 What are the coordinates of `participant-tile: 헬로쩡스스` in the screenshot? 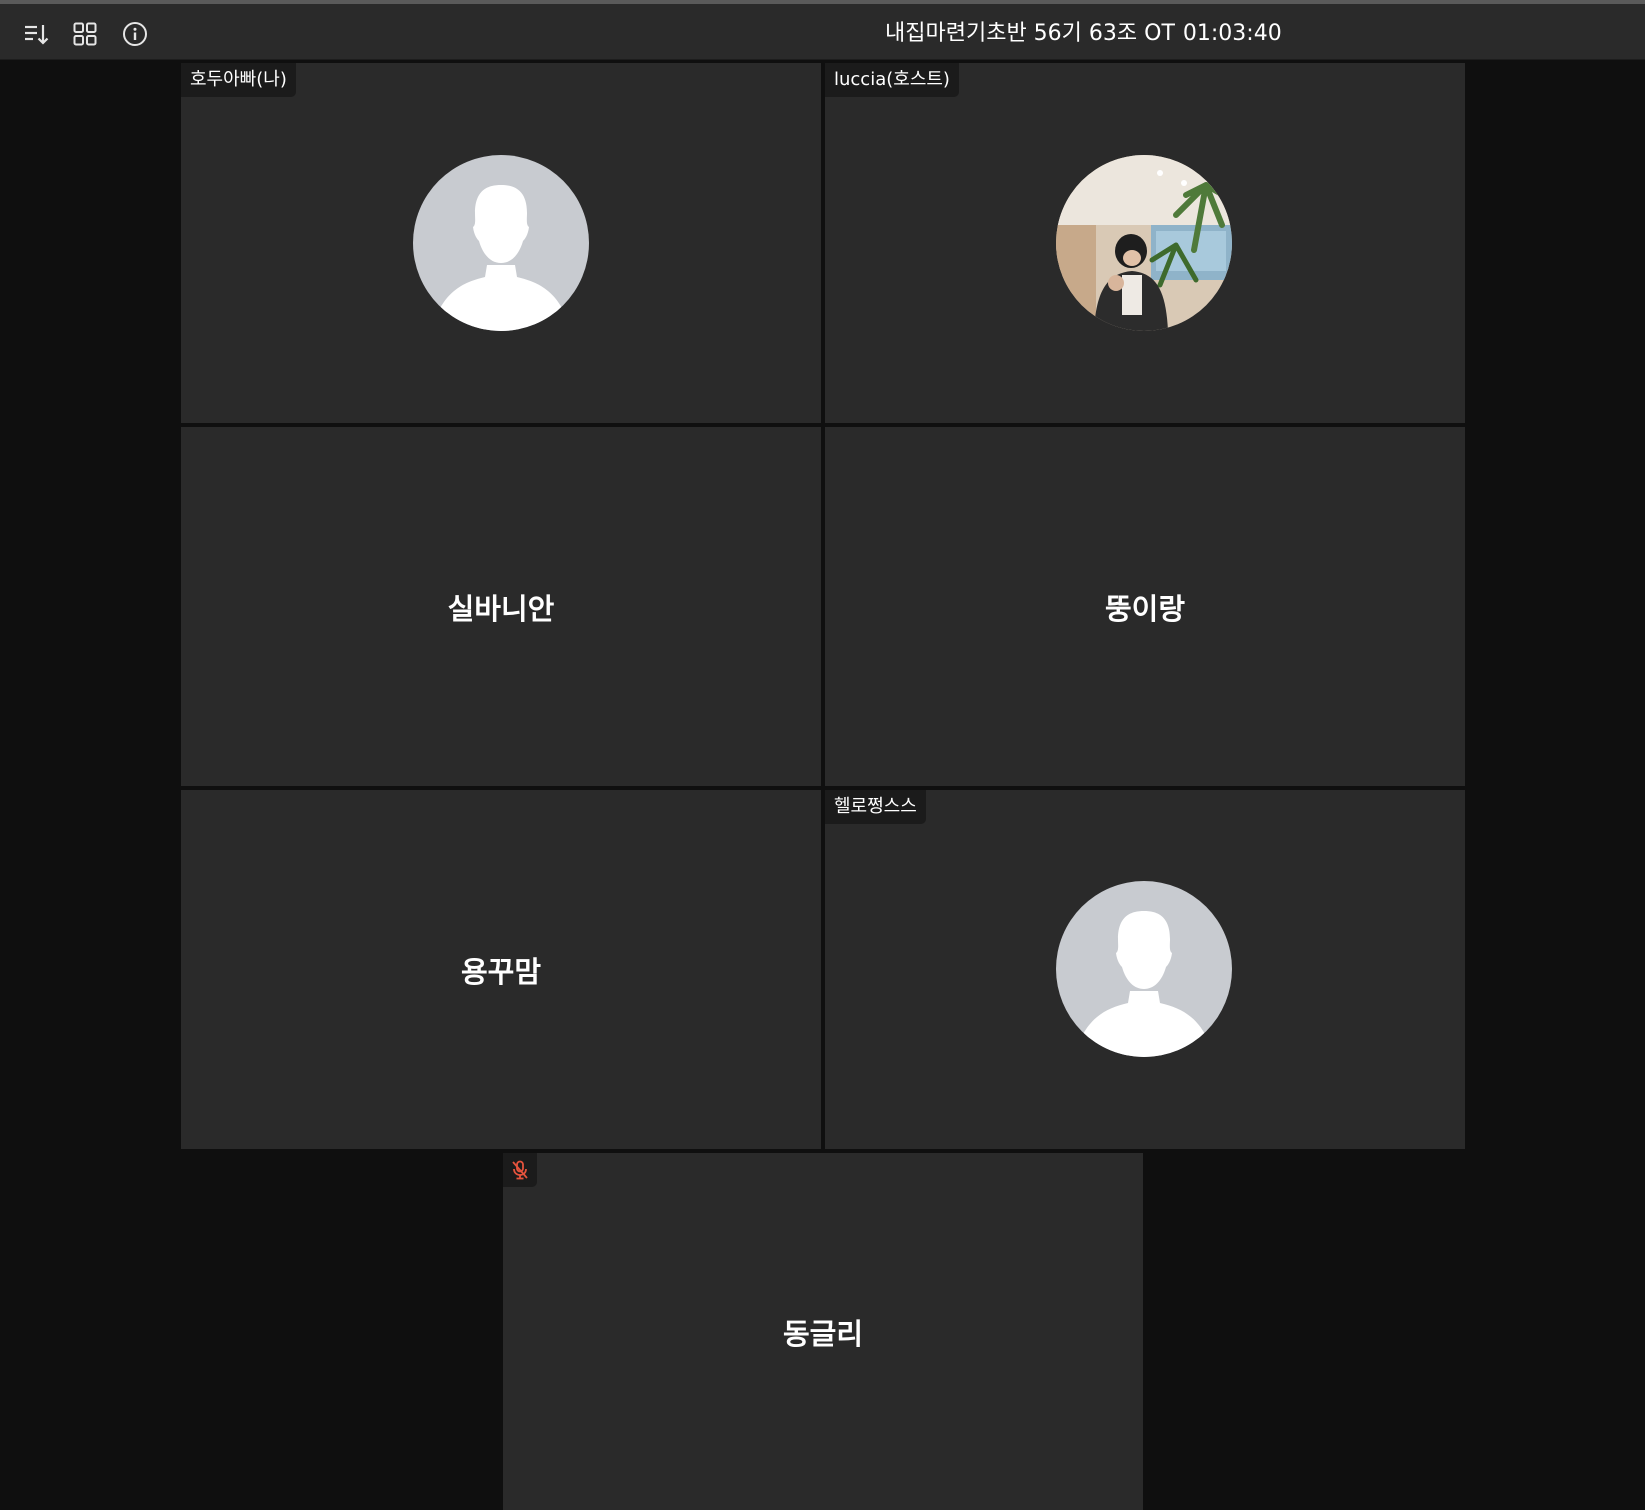 It's located at (1145, 969).